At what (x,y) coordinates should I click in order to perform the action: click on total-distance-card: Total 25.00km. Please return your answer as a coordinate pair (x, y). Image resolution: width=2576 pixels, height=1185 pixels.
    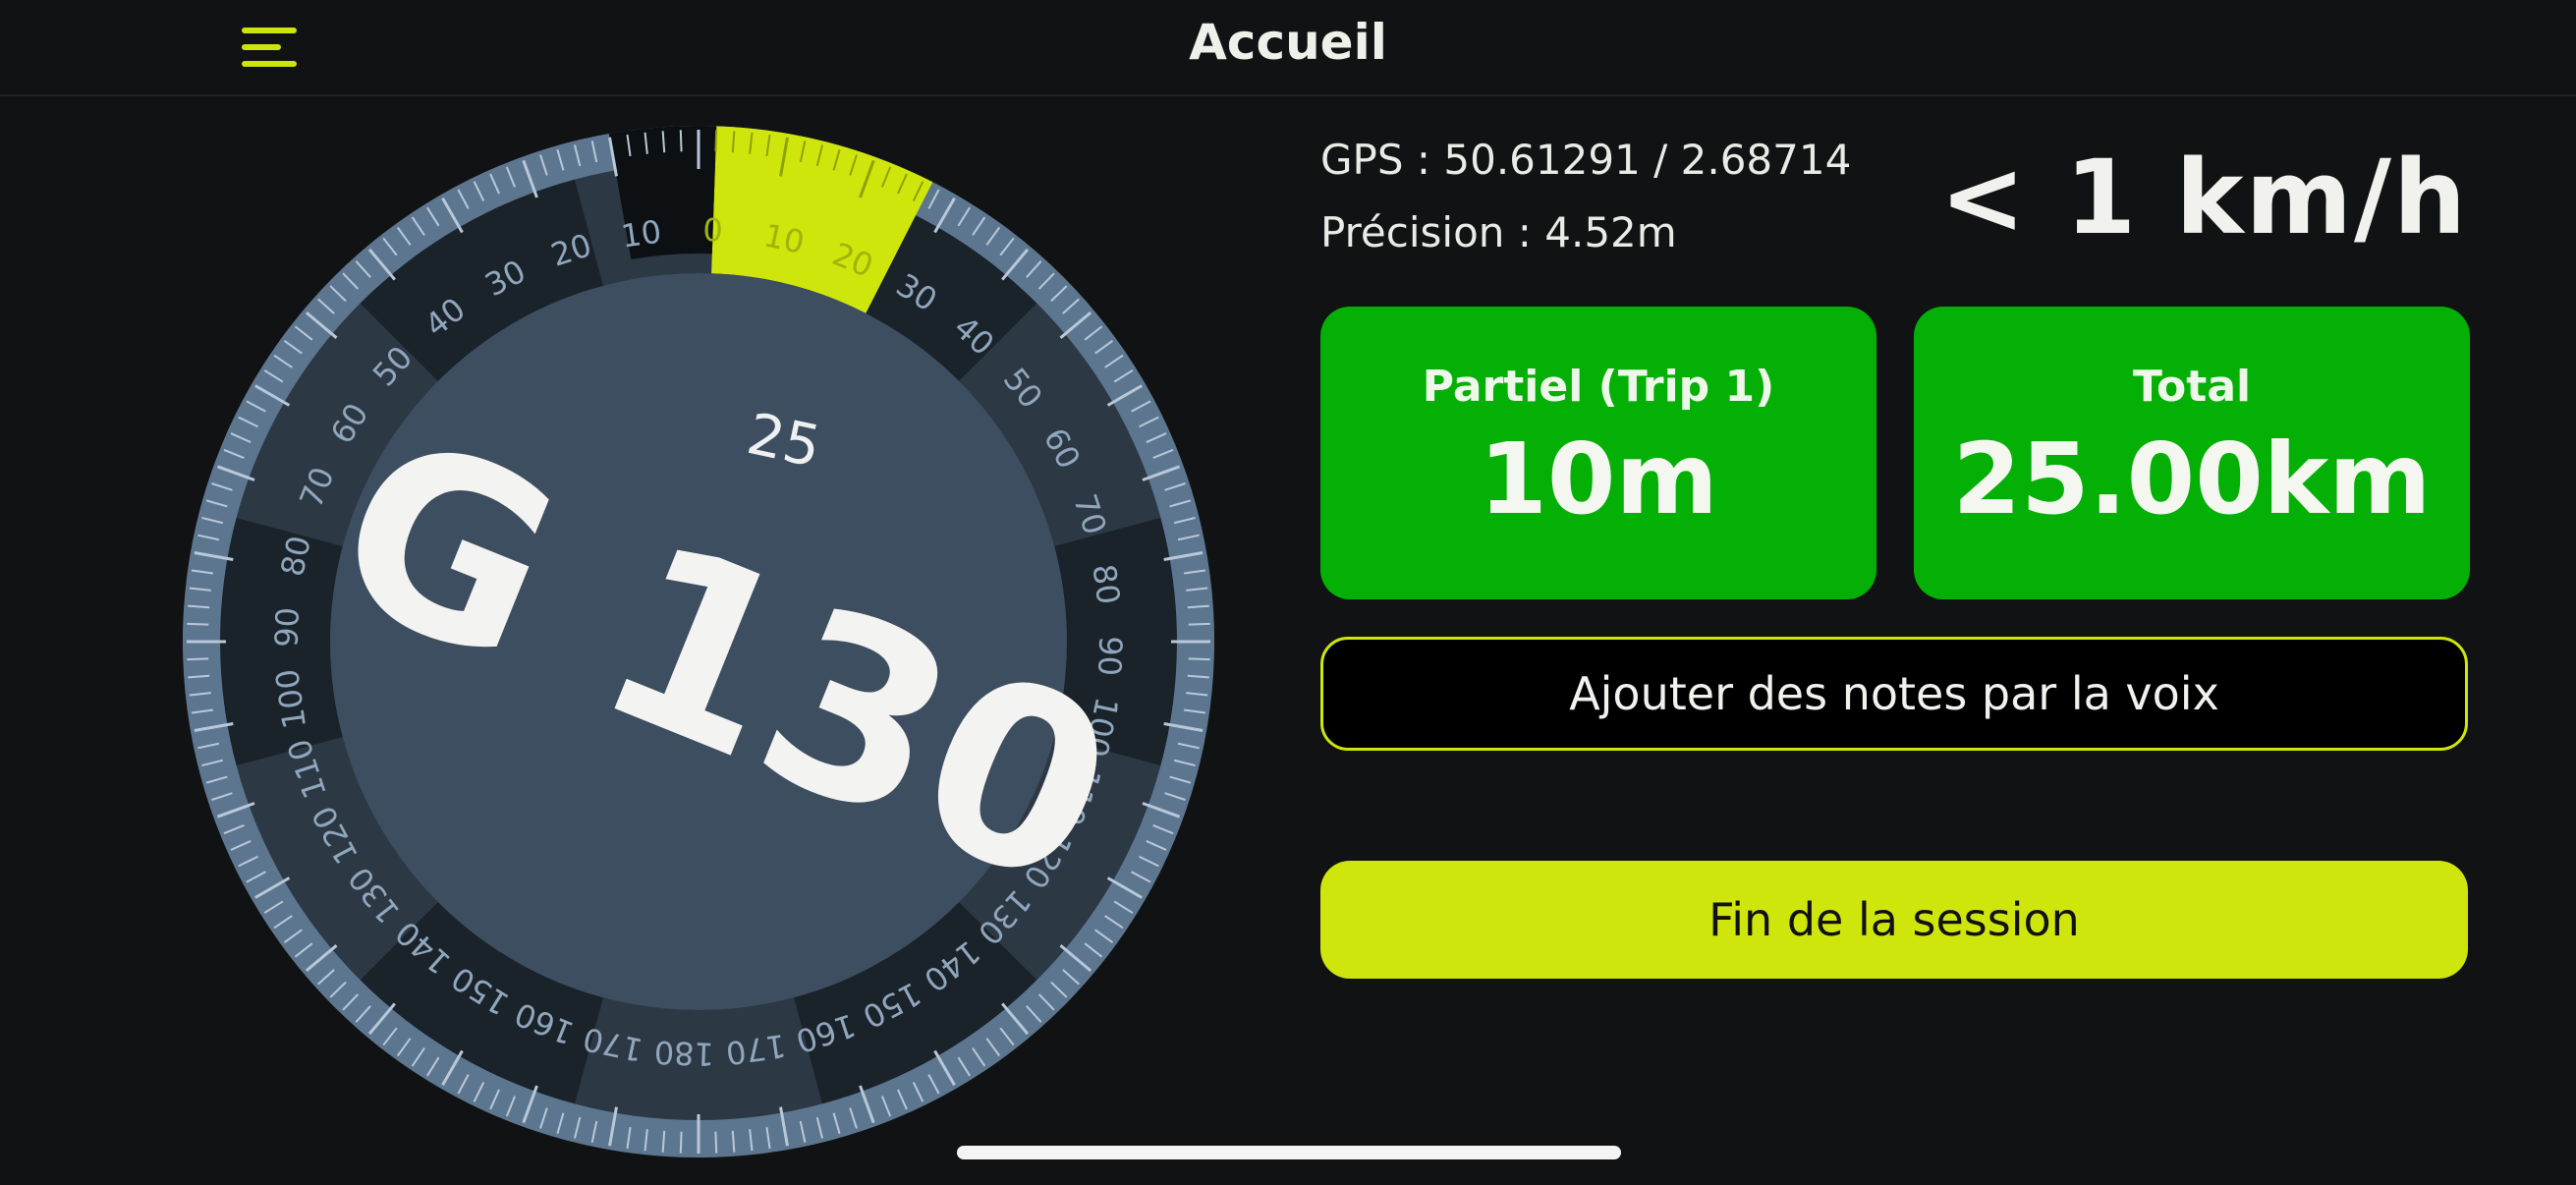
    Looking at the image, I should click on (2192, 453).